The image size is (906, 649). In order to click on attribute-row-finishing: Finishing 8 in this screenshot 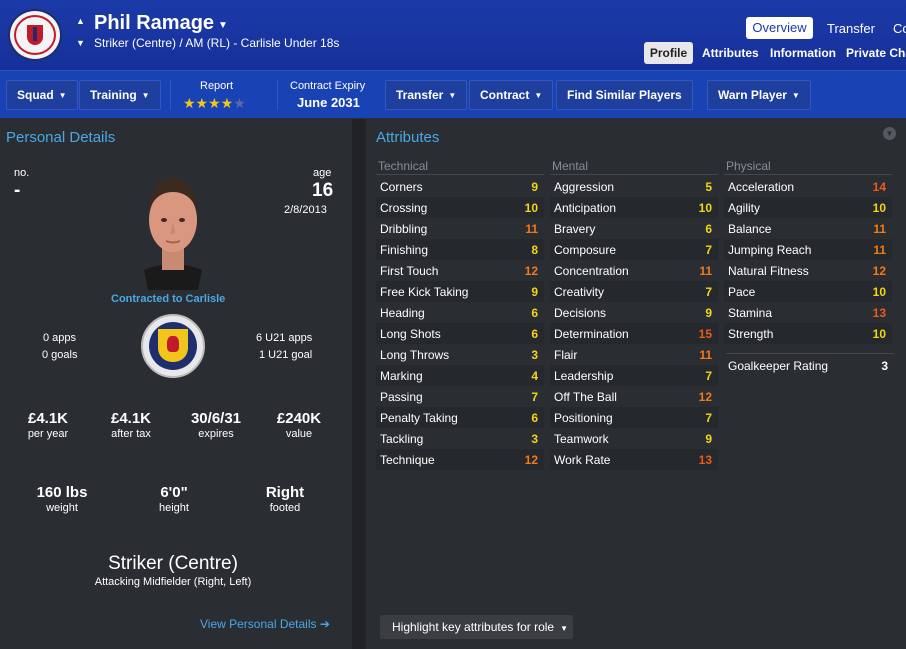, I will do `click(460, 249)`.